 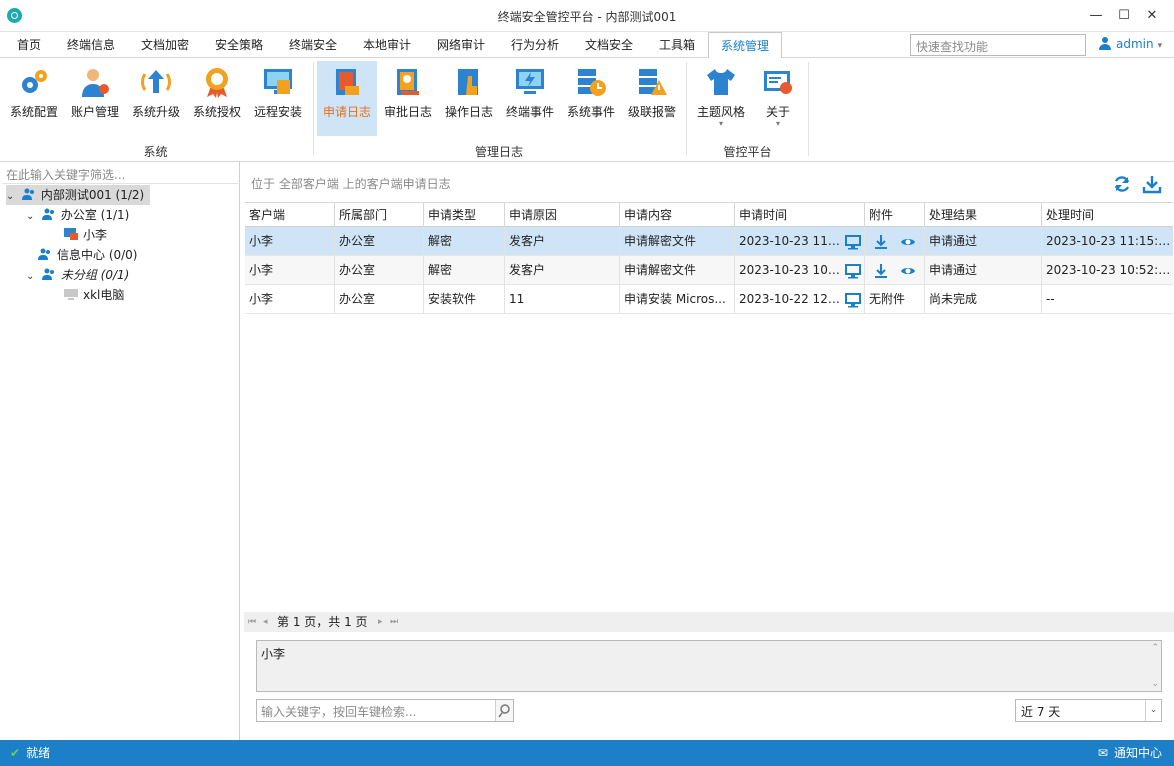 I want to click on export-download-icon, so click(x=1152, y=184).